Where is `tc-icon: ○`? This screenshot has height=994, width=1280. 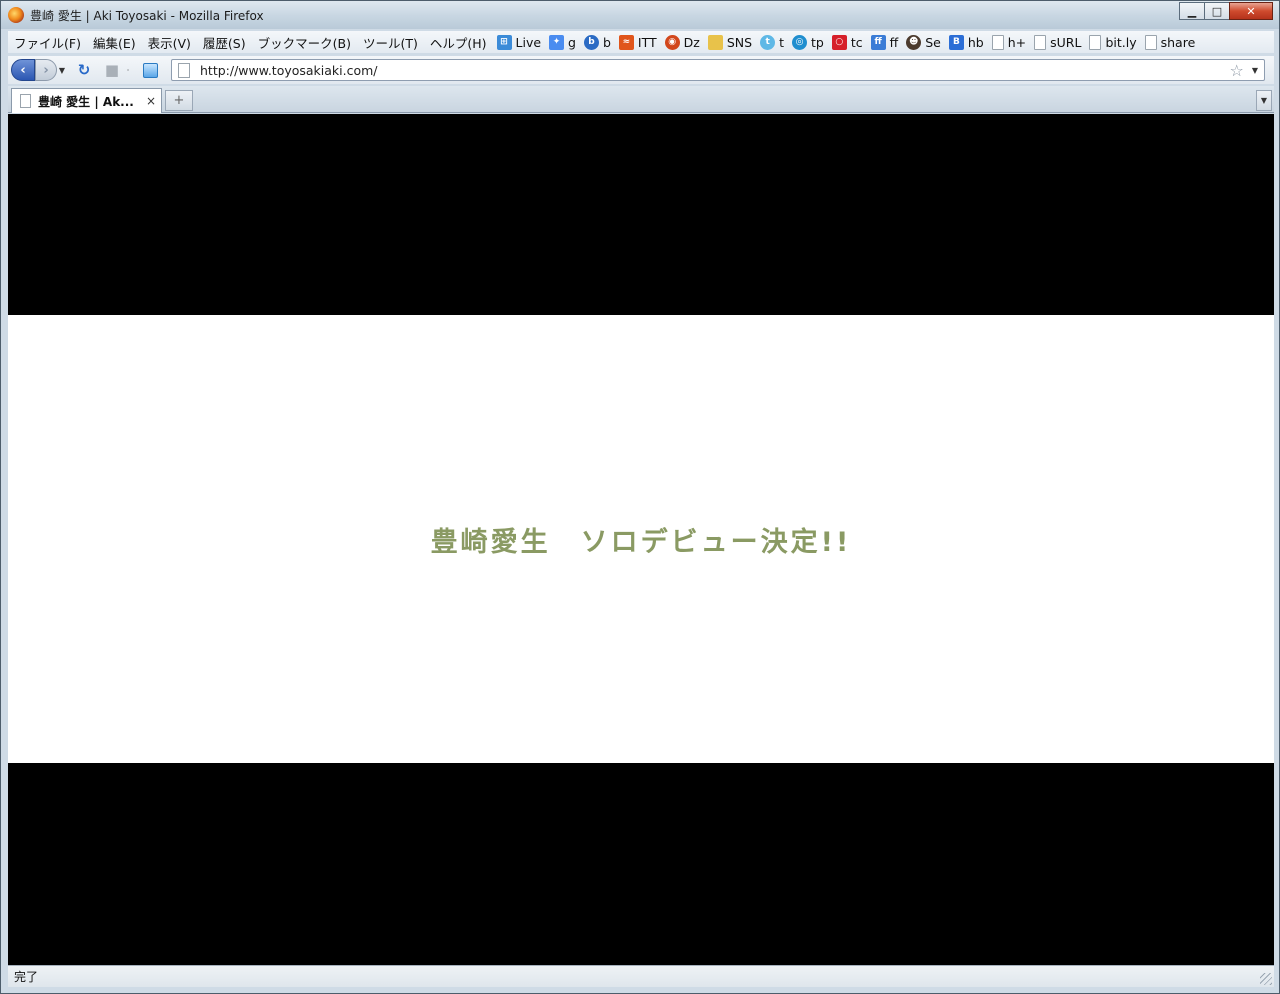
tc-icon: ○ is located at coordinates (839, 42).